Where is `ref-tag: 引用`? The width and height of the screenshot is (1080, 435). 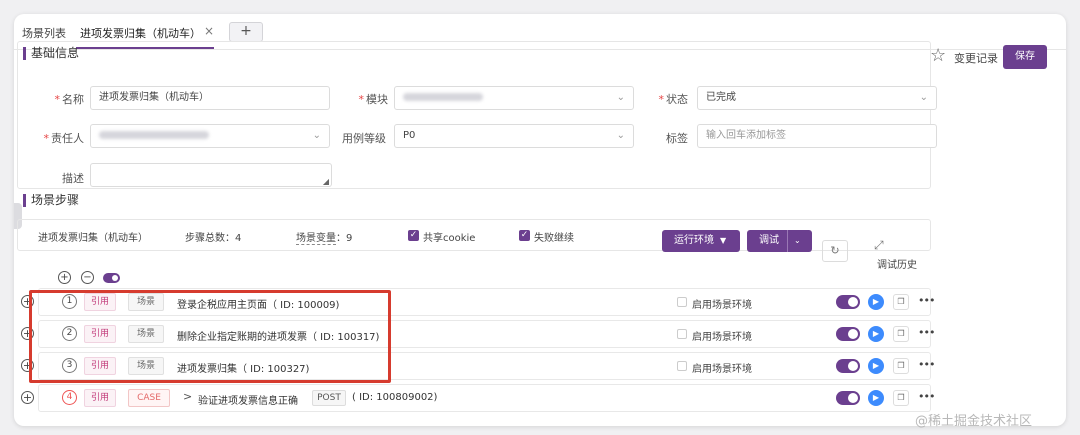 ref-tag: 引用 is located at coordinates (100, 398).